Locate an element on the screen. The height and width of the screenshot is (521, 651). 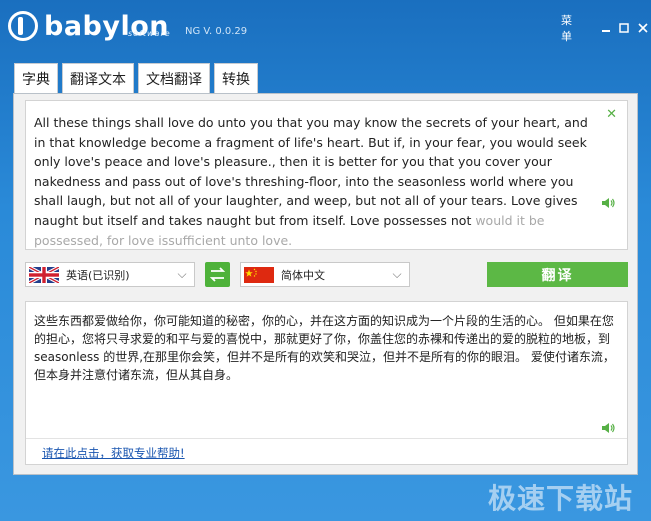
target-language-label: 简体中文 is located at coordinates (303, 275).